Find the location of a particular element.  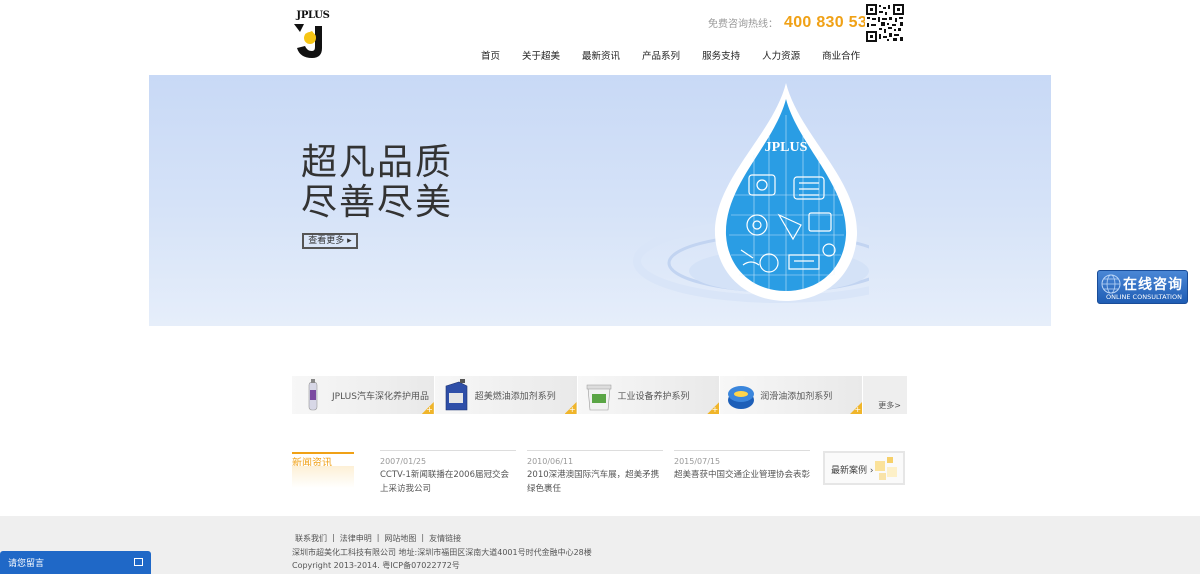

product-label: 超美燃油添加剂系列 is located at coordinates (515, 396).